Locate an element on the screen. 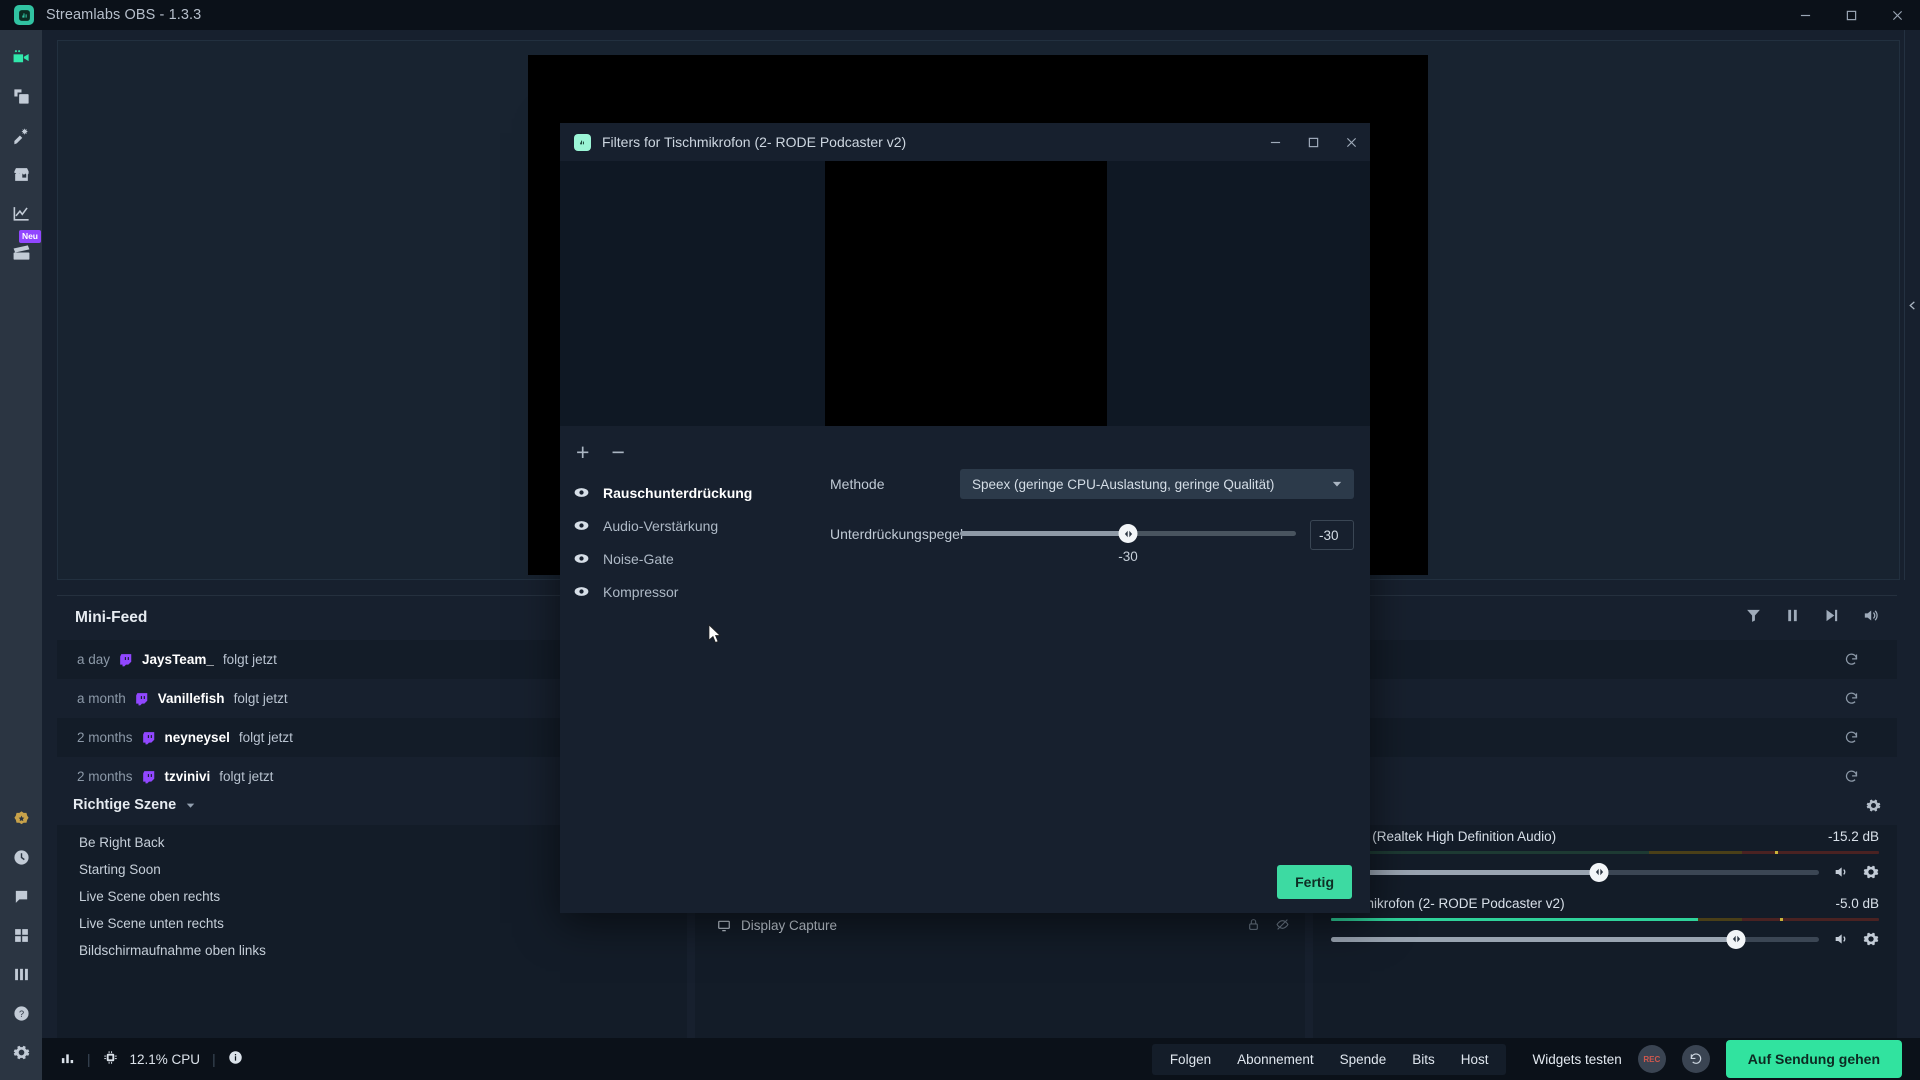 This screenshot has width=1920, height=1080. rail-item-layout-editor is located at coordinates (21, 935).